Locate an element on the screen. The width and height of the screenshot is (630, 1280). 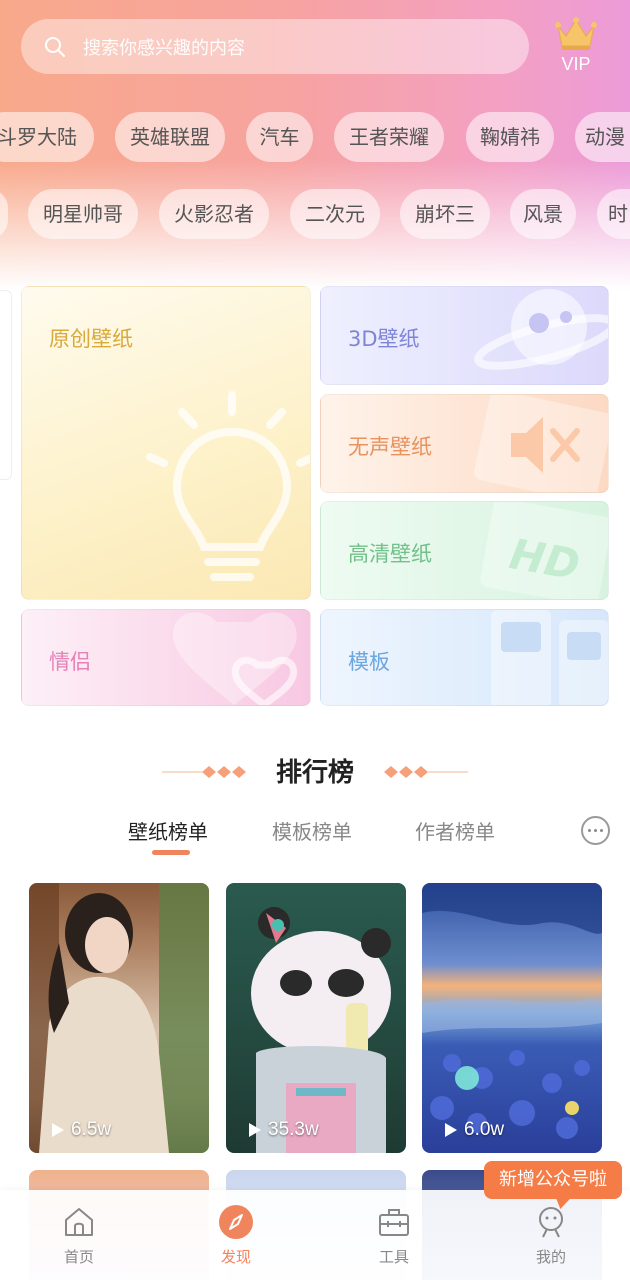
vip-label: VIP is located at coordinates (576, 64).